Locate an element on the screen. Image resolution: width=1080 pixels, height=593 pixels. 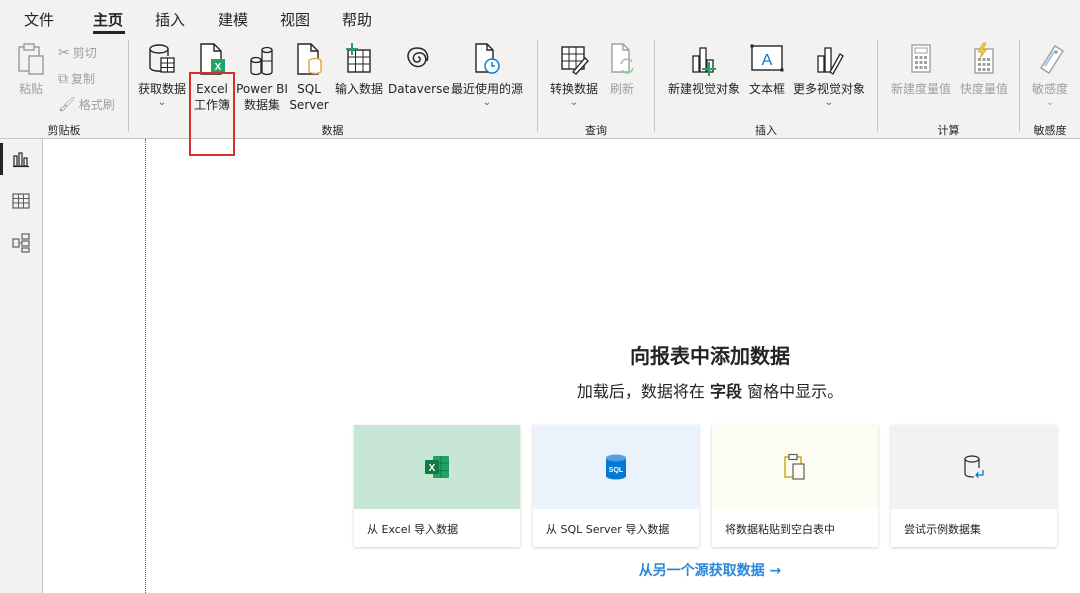
quick-measure-icon is located at coordinates (984, 58).